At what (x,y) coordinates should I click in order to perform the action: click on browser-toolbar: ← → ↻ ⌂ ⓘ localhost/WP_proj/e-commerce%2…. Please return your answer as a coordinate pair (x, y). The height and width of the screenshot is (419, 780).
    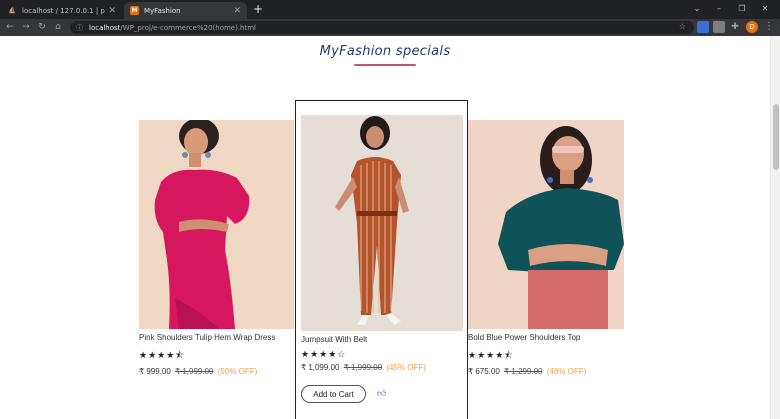
    Looking at the image, I should click on (390, 27).